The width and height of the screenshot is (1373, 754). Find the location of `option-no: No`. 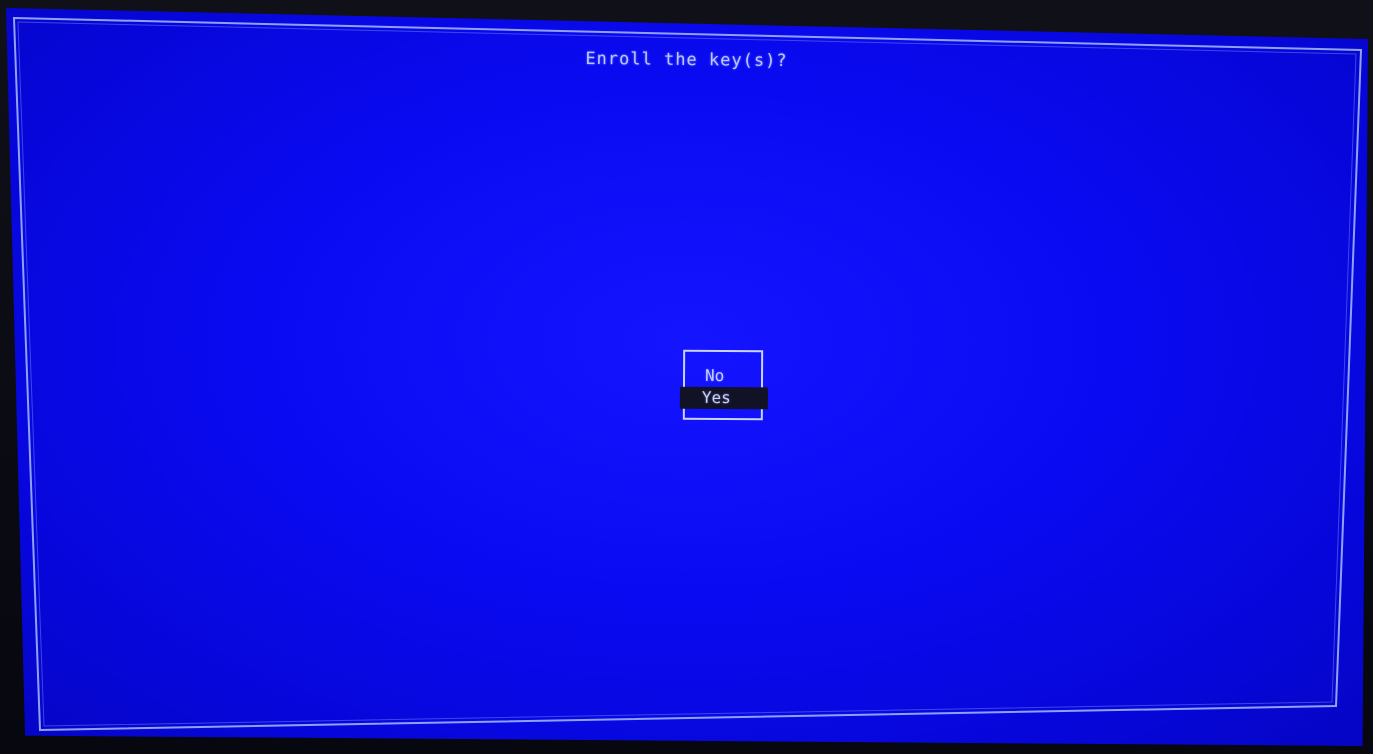

option-no: No is located at coordinates (714, 375).